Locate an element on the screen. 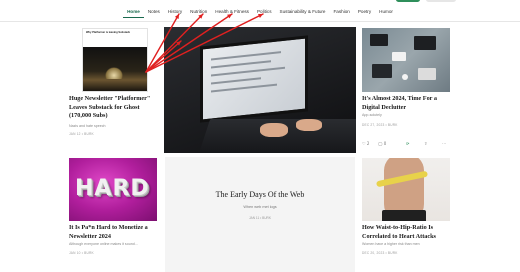  desk-topdown-image is located at coordinates (406, 60).